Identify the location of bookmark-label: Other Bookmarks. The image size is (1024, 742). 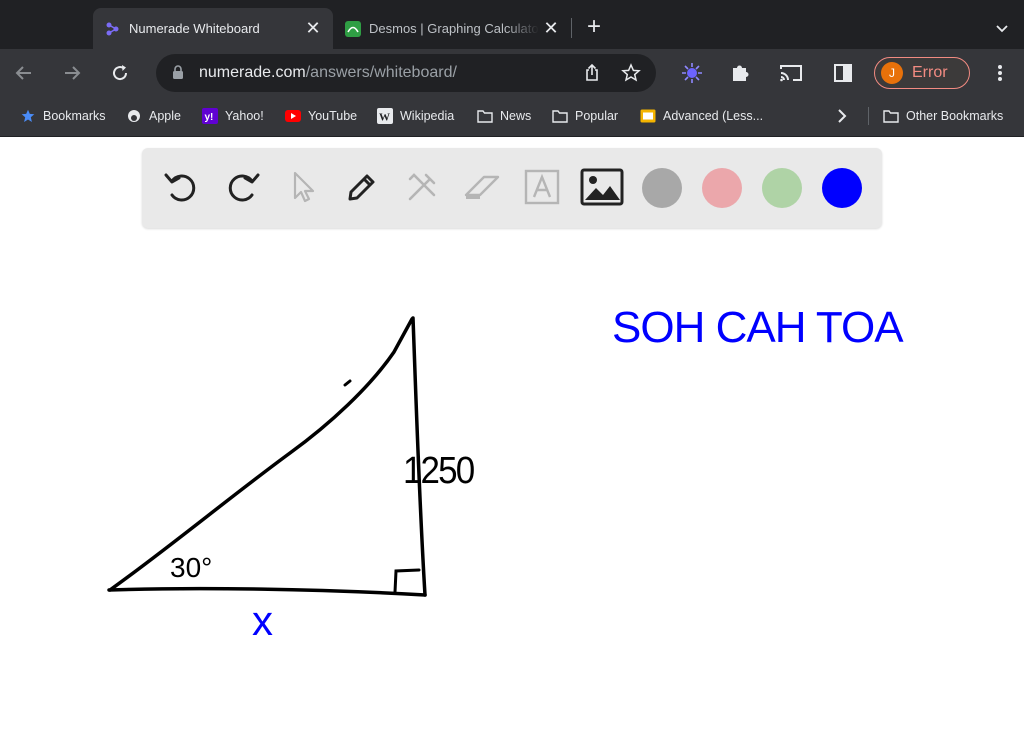
(955, 116).